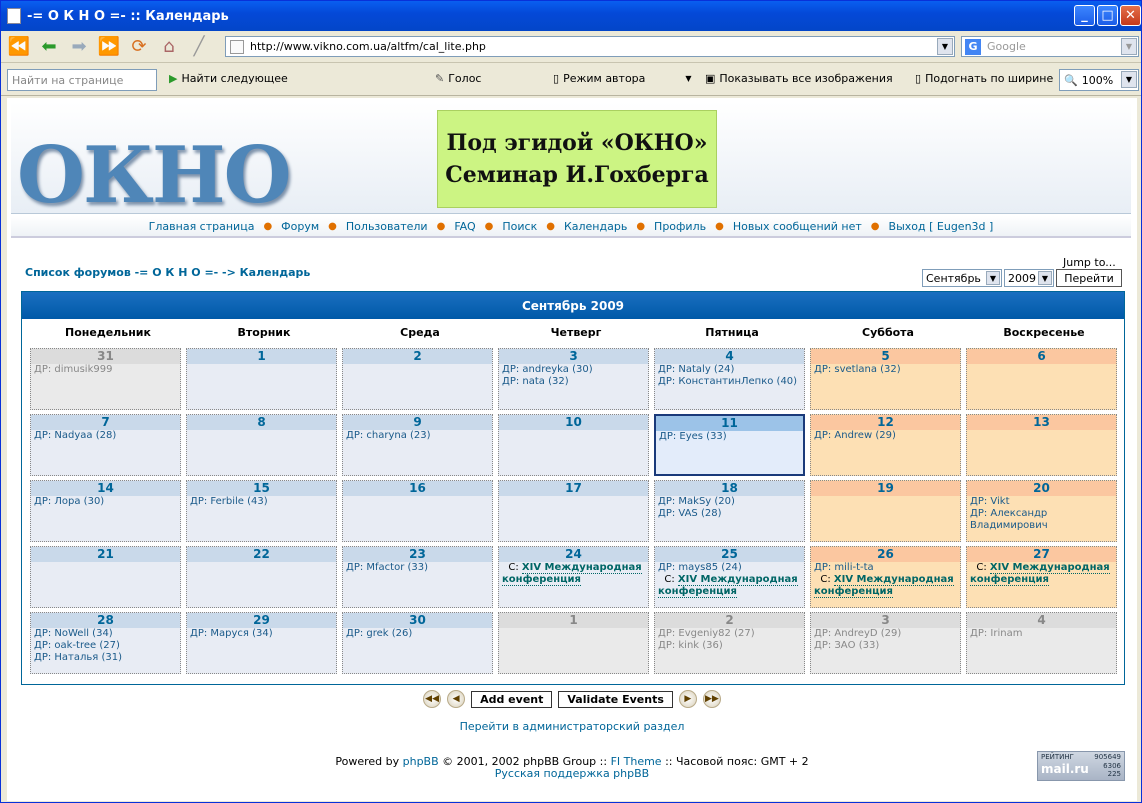 The width and height of the screenshot is (1142, 803). Describe the element at coordinates (417, 436) in the screenshot. I see `birthday-entry: ДР: charyna (23)` at that location.